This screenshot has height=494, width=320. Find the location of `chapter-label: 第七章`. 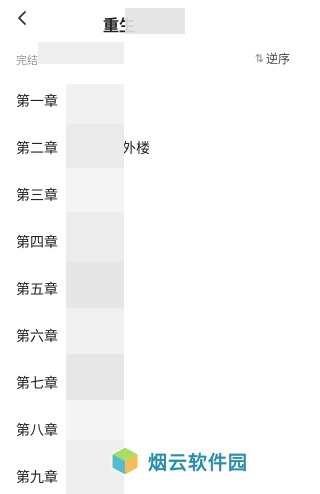

chapter-label: 第七章 is located at coordinates (37, 383).